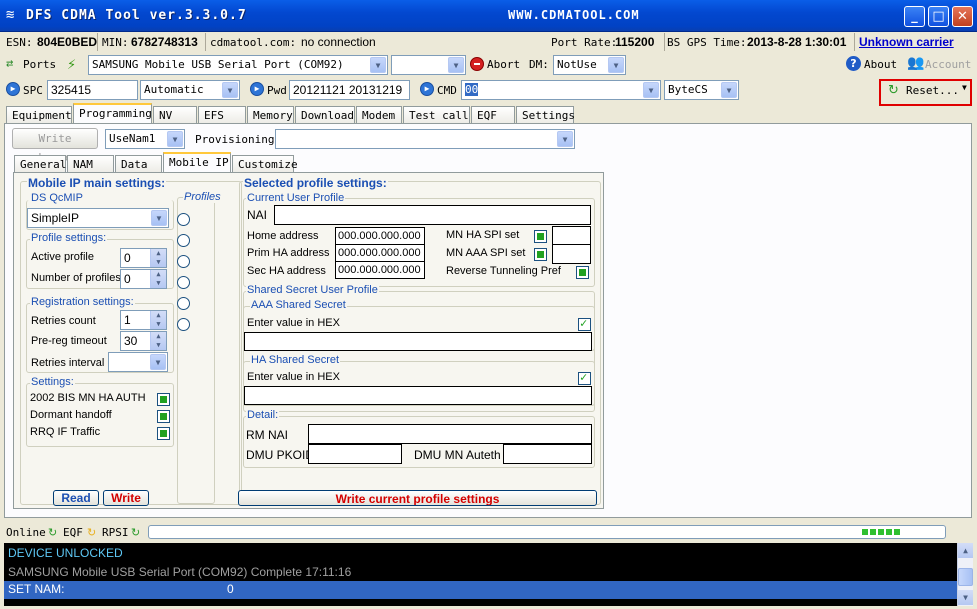  Describe the element at coordinates (436, 115) in the screenshot. I see `tab-test-call: Test call` at that location.